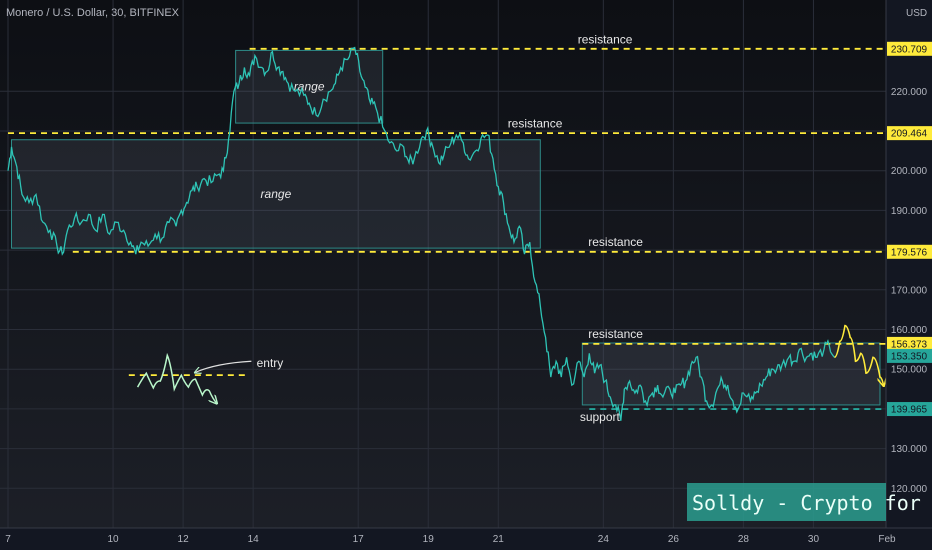 Image resolution: width=932 pixels, height=550 pixels. I want to click on price-tick-label: 190.000, so click(909, 211).